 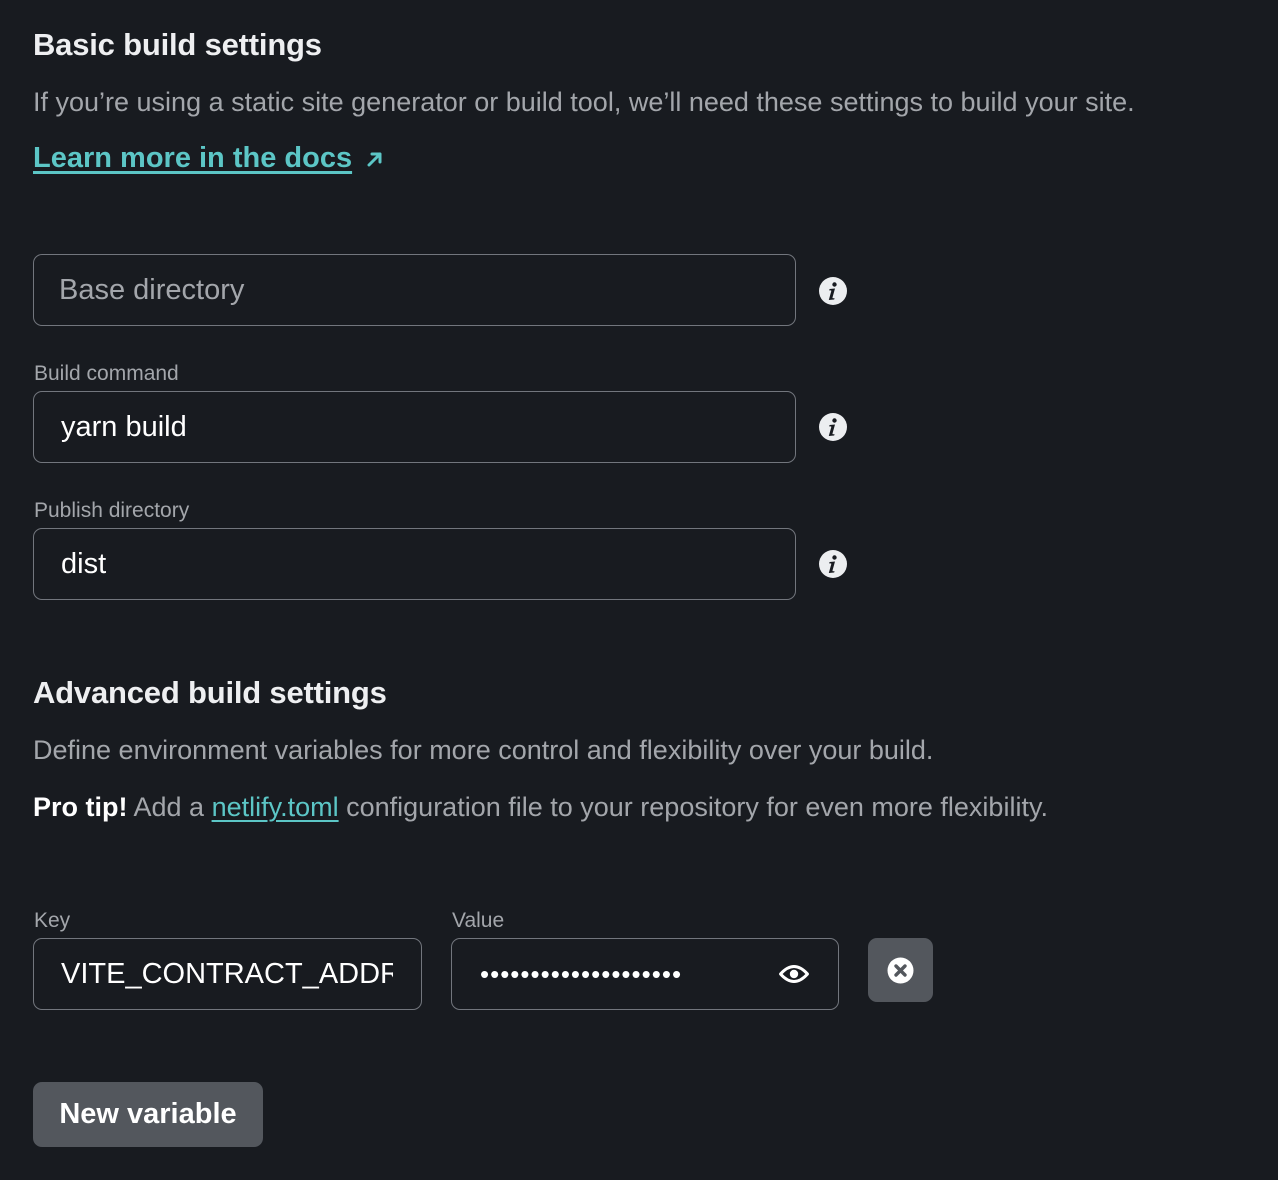 I want to click on pro-tip-label: Pro tip!, so click(x=80, y=807).